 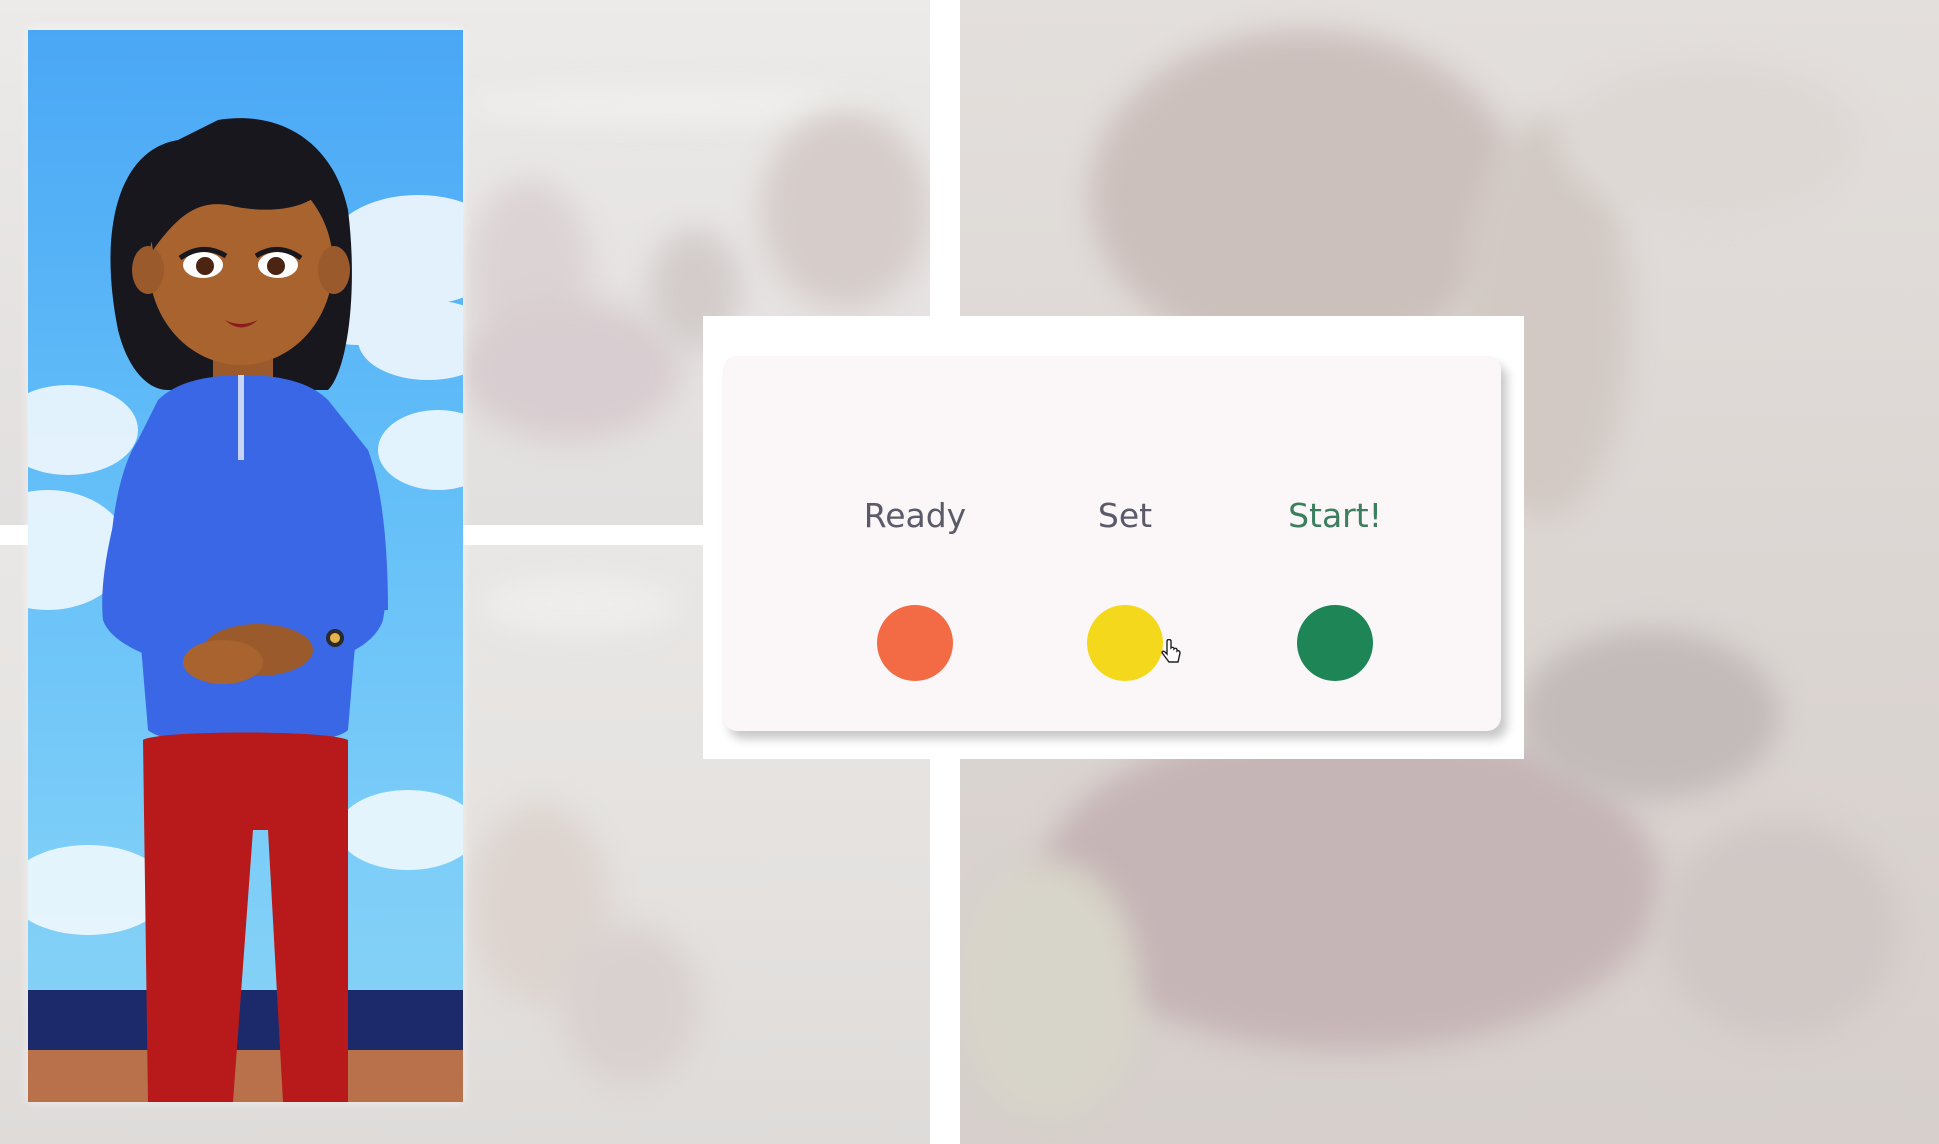 I want to click on ready-red-light-button, so click(x=915, y=643).